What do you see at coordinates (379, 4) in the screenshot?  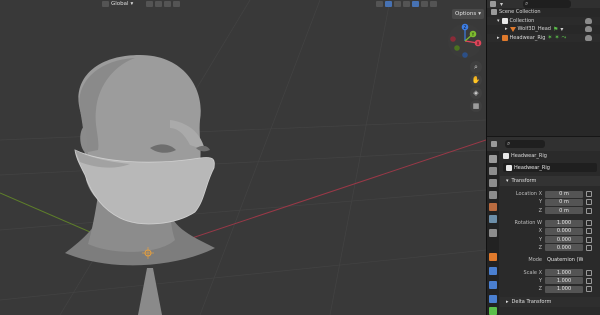 I see `visibility-icon` at bounding box center [379, 4].